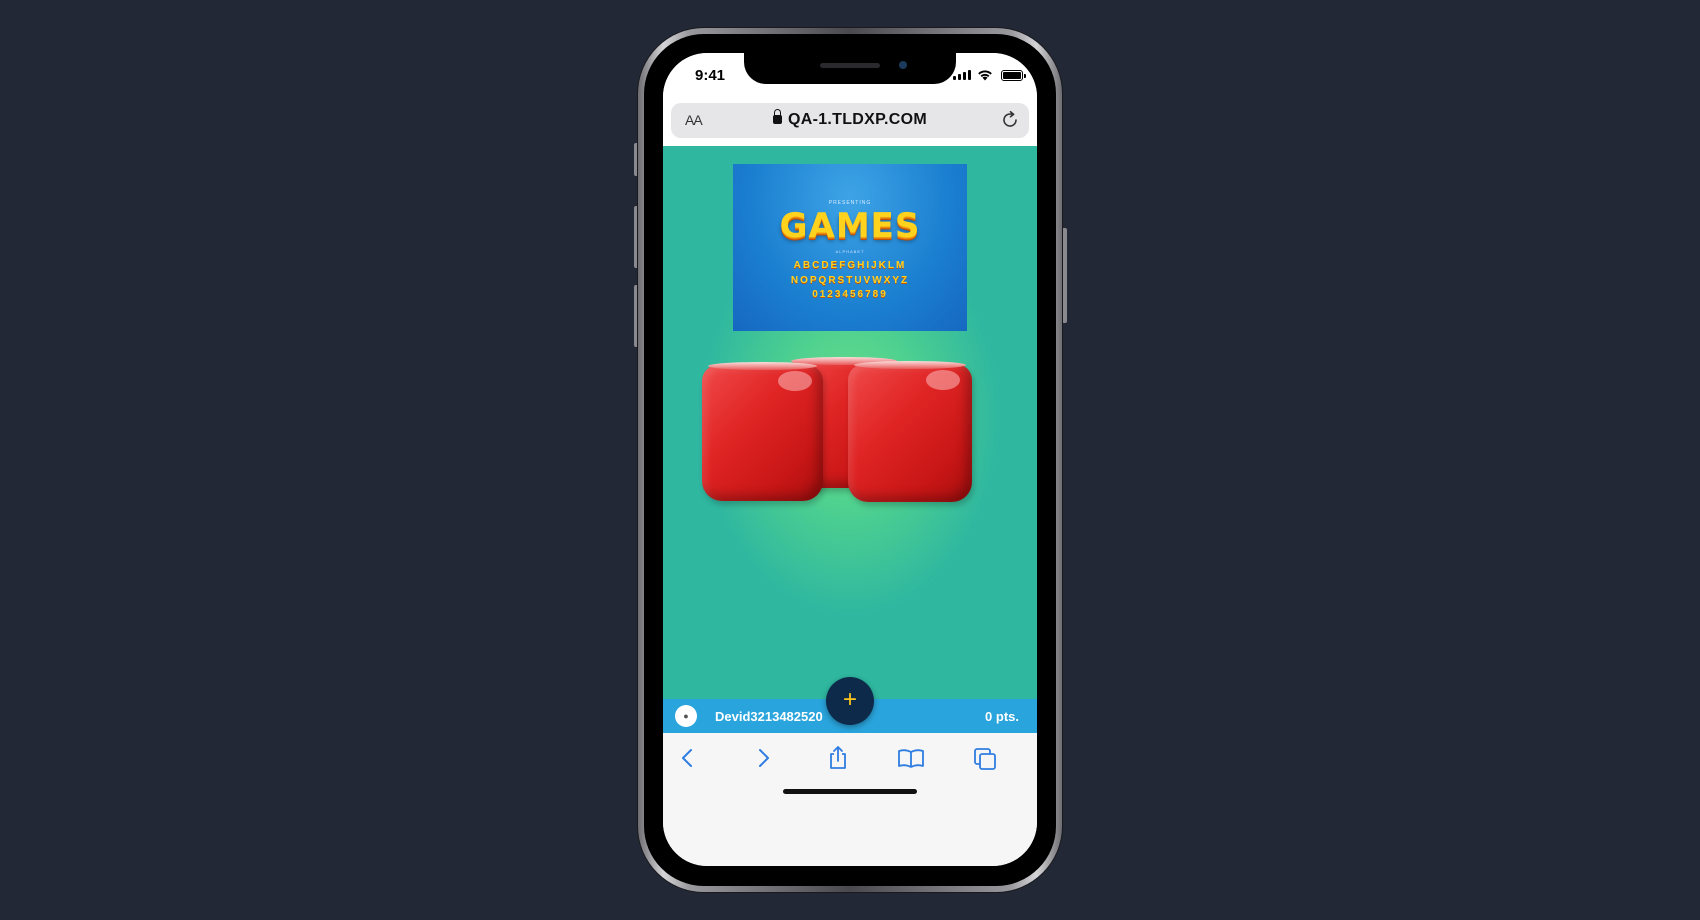 This screenshot has height=920, width=1700. What do you see at coordinates (850, 791) in the screenshot?
I see `home-indicator` at bounding box center [850, 791].